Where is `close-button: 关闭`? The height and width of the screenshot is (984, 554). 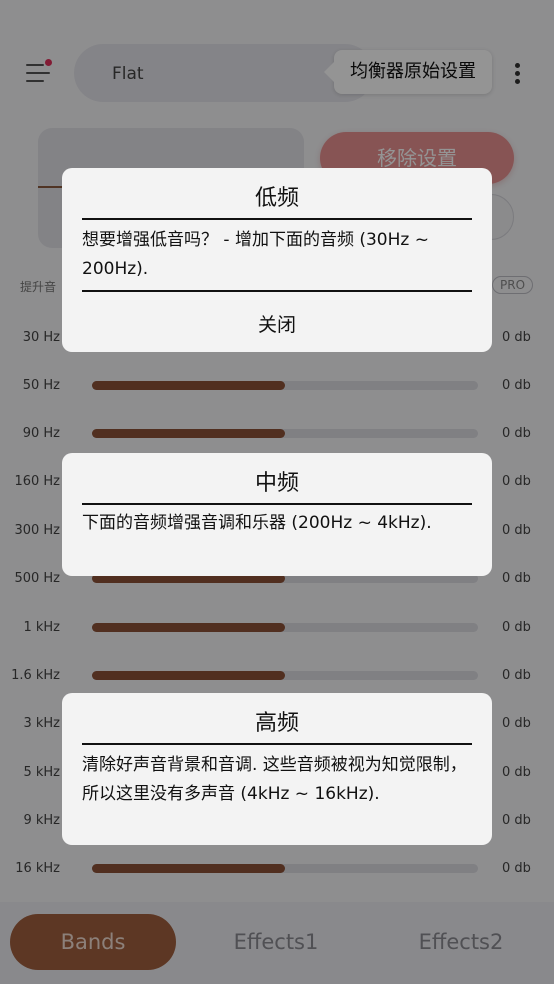
close-button: 关闭 is located at coordinates (277, 323).